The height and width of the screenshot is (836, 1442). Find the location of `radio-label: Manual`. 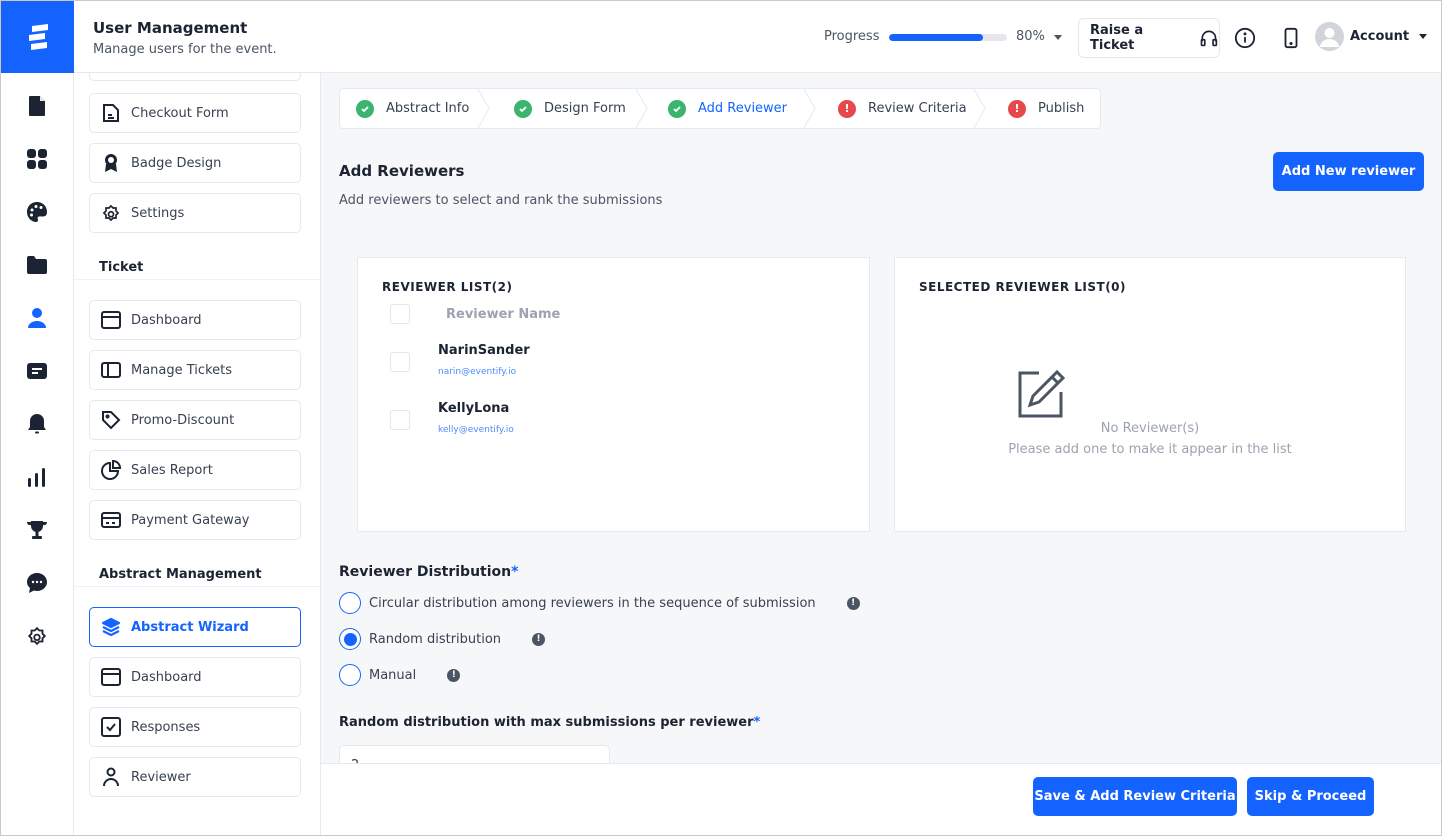

radio-label: Manual is located at coordinates (393, 675).